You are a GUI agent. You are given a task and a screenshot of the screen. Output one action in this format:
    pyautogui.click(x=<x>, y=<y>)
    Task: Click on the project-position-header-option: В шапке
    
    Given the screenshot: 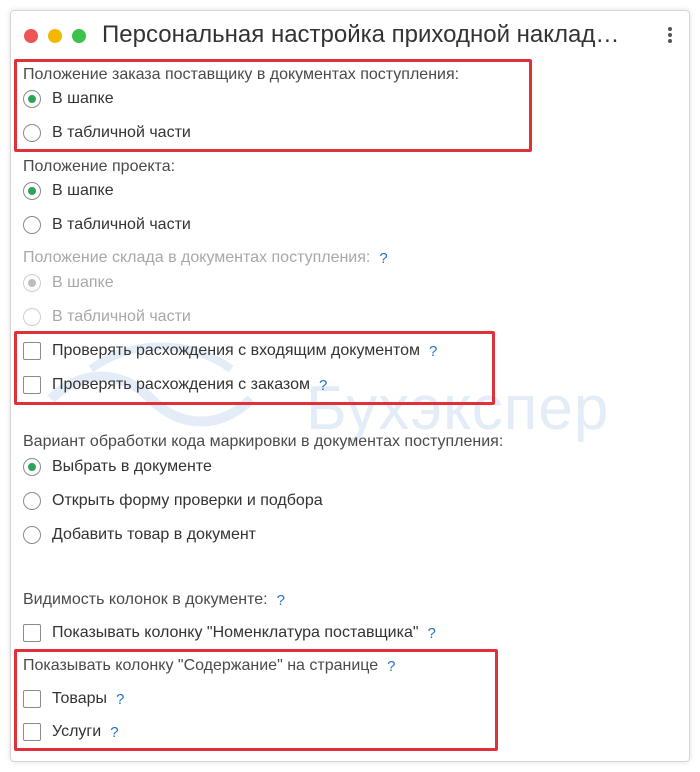 What is the action you would take?
    pyautogui.click(x=68, y=191)
    